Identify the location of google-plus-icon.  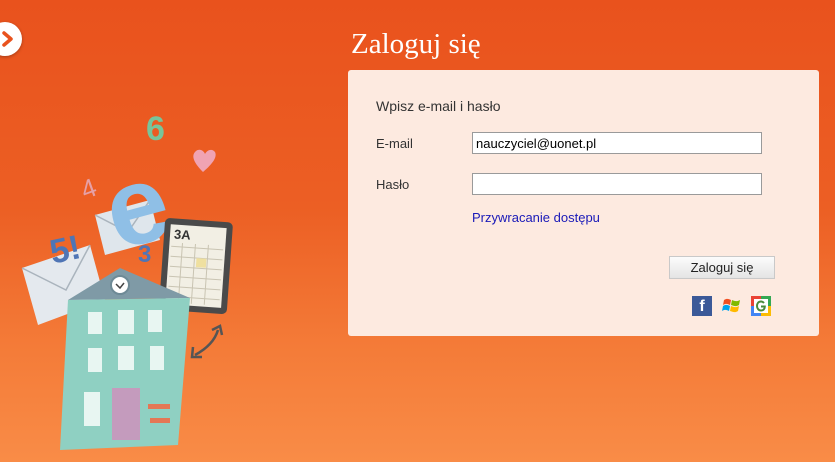
(761, 306).